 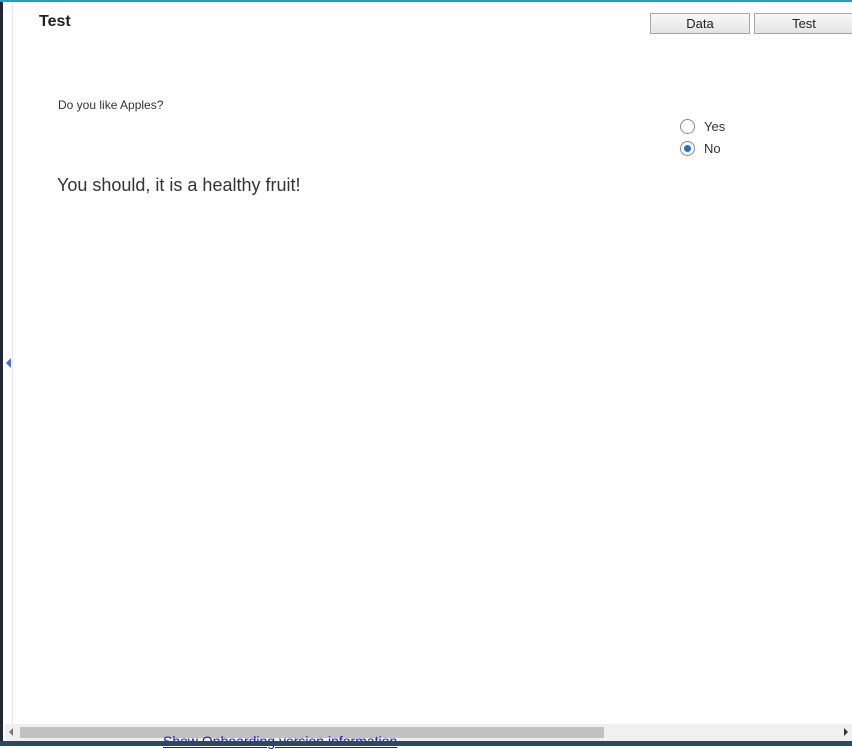 What do you see at coordinates (8, 374) in the screenshot?
I see `side-panel-collapsed` at bounding box center [8, 374].